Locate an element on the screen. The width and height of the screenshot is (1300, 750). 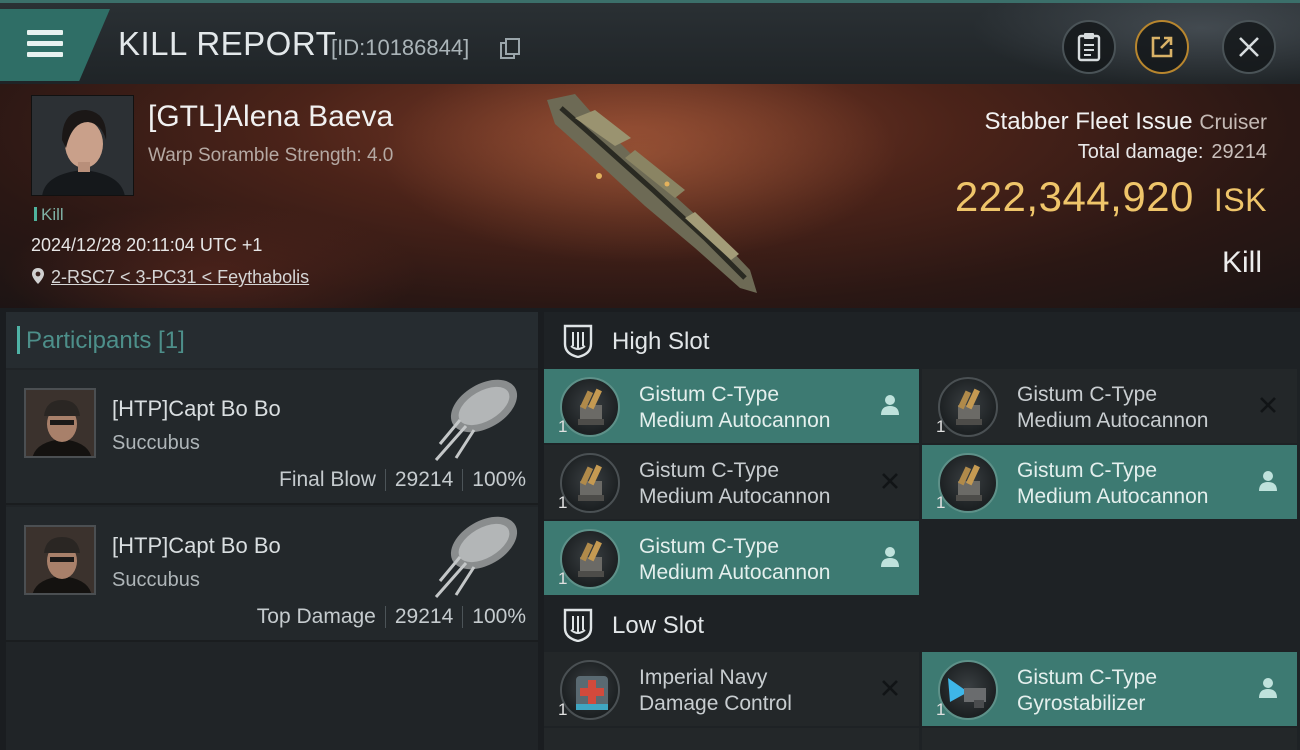
victim-name: [GTL]Alena Baeva is located at coordinates (270, 117).